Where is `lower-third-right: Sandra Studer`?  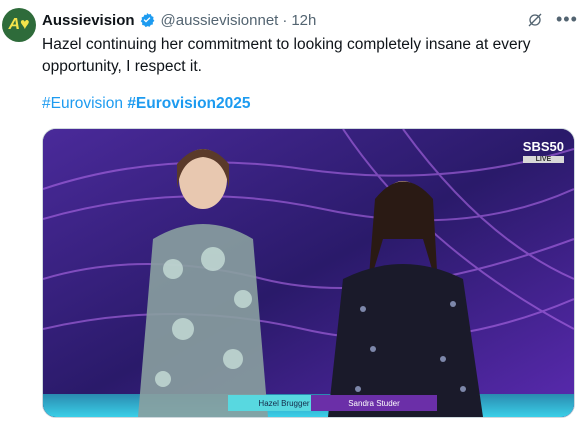
lower-third-right: Sandra Studer is located at coordinates (374, 403).